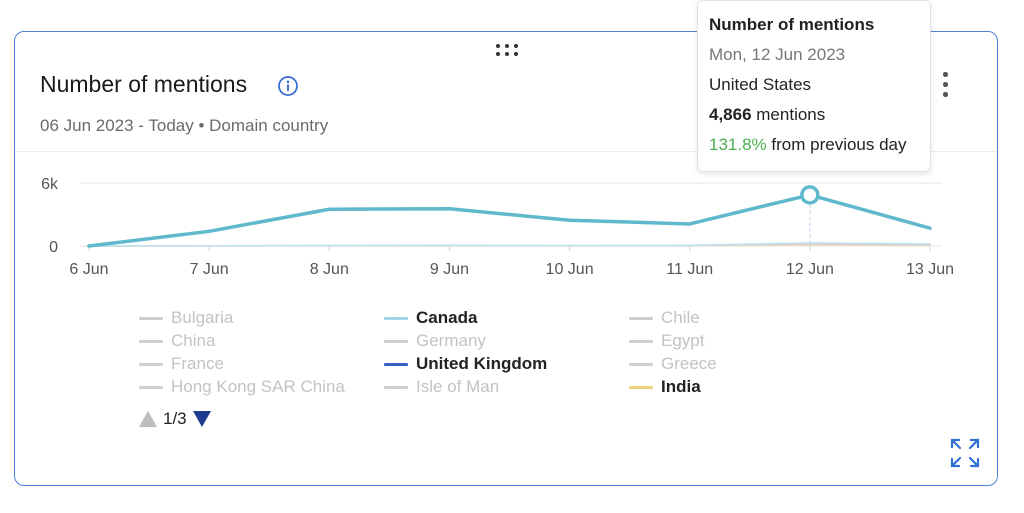 This screenshot has height=513, width=1024. I want to click on tooltip-change-pct: 131.8%, so click(738, 144).